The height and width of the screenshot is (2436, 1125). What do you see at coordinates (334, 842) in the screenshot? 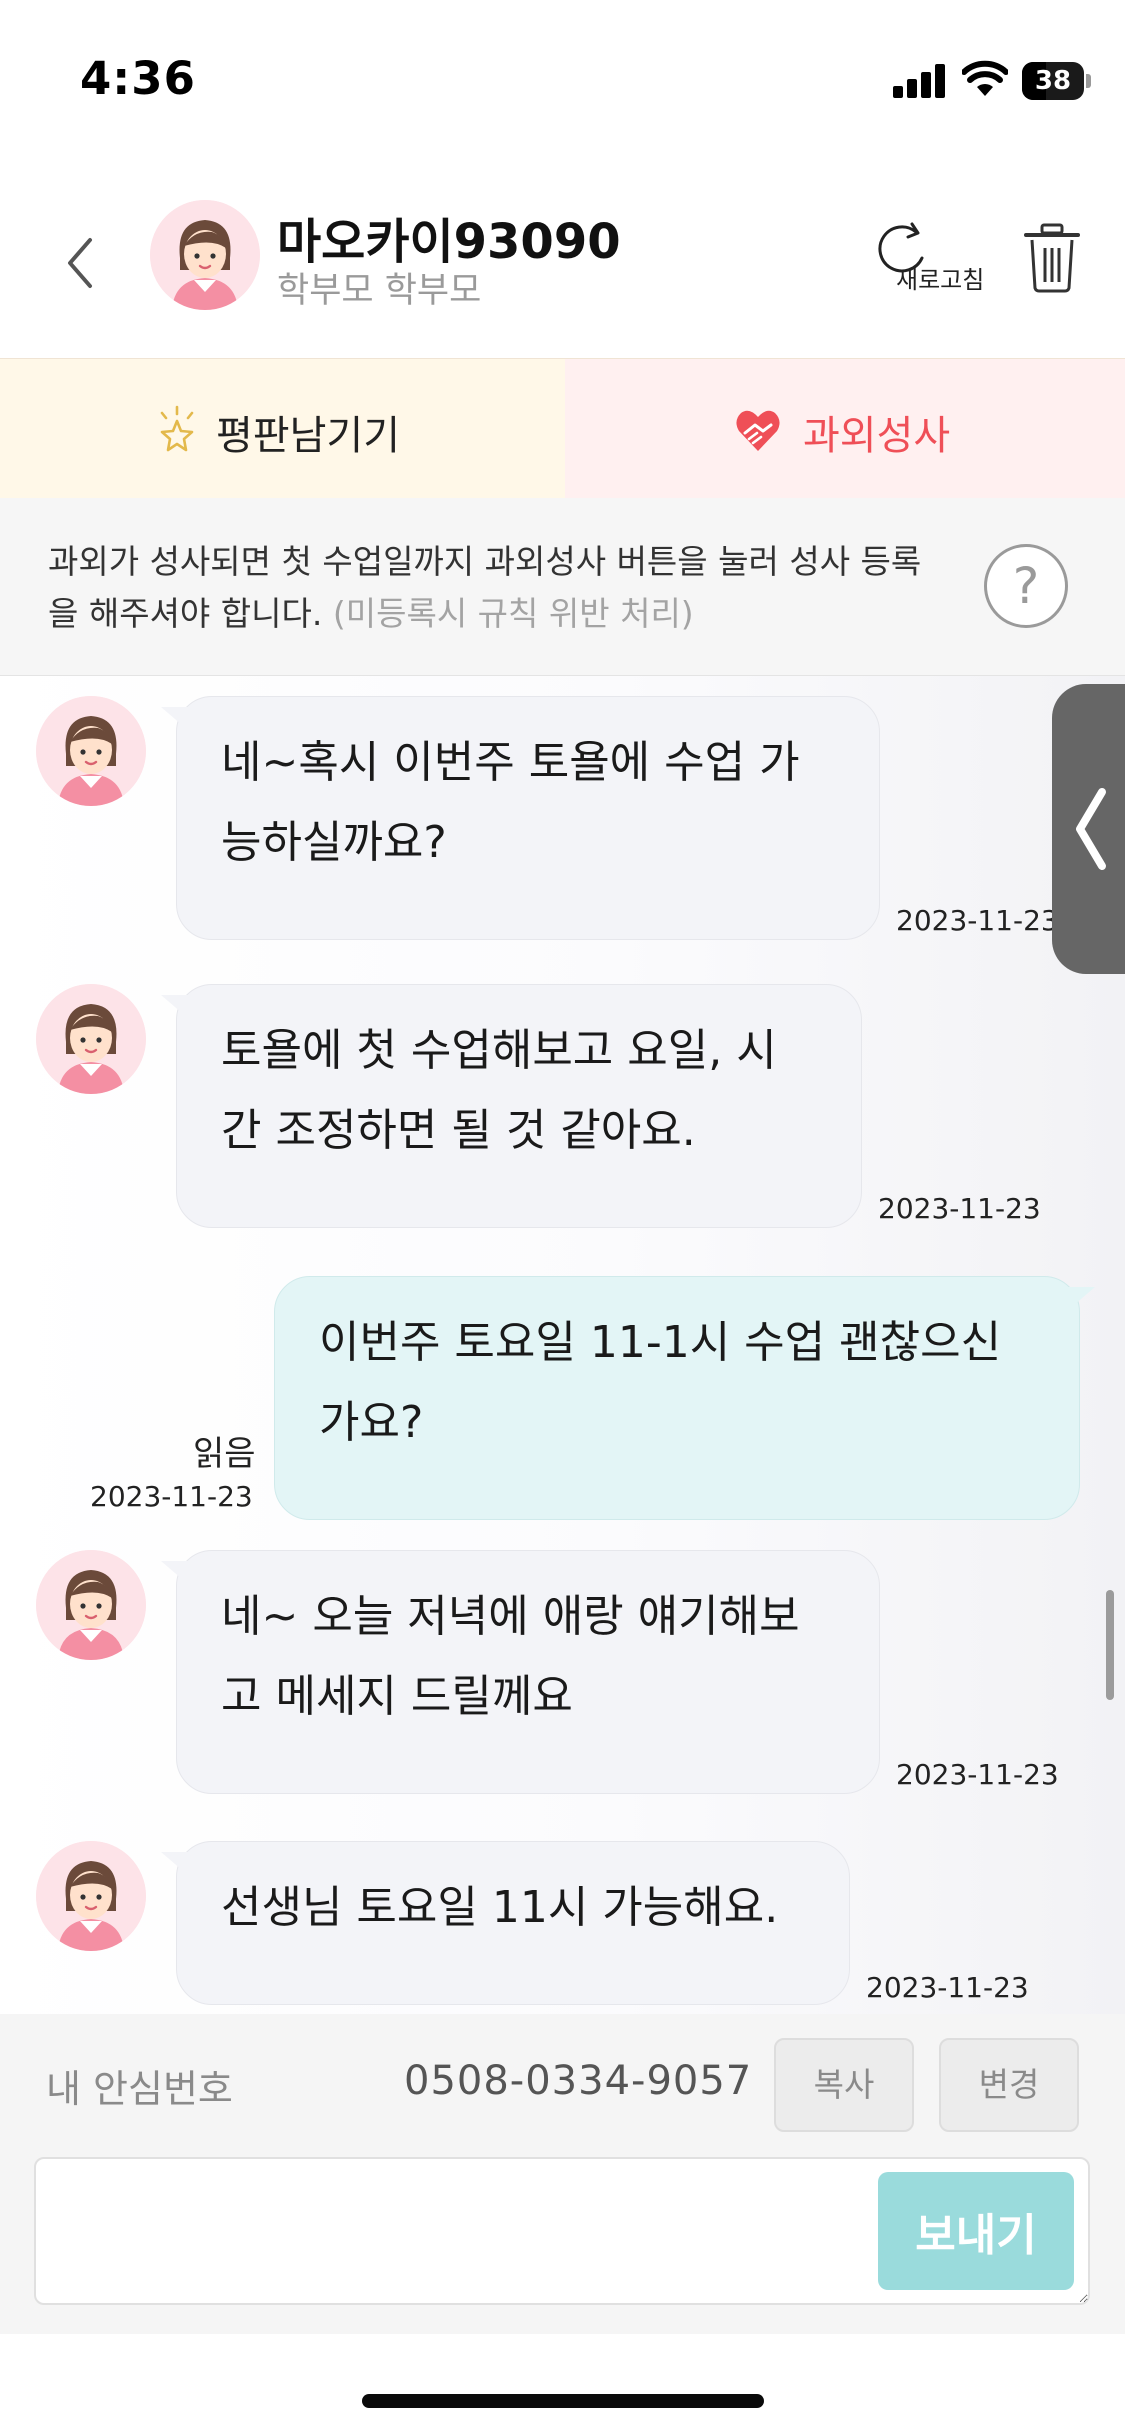
I see `message-line: 능하실까요?` at bounding box center [334, 842].